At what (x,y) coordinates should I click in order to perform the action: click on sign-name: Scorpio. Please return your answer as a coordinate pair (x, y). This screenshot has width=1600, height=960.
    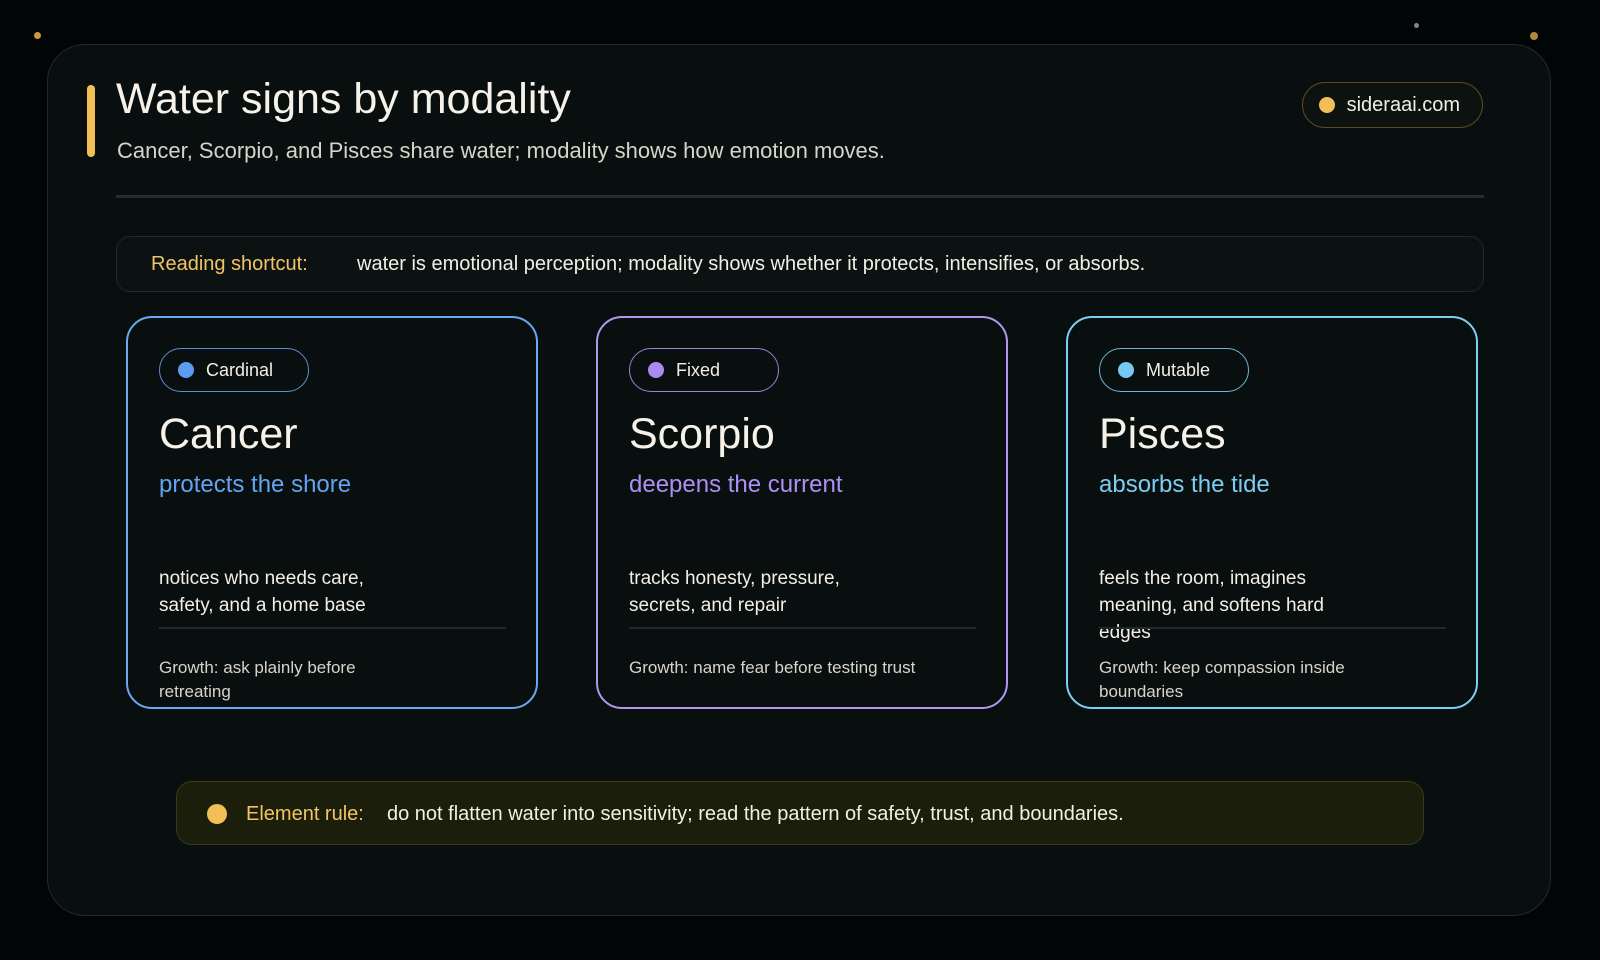
    Looking at the image, I should click on (702, 434).